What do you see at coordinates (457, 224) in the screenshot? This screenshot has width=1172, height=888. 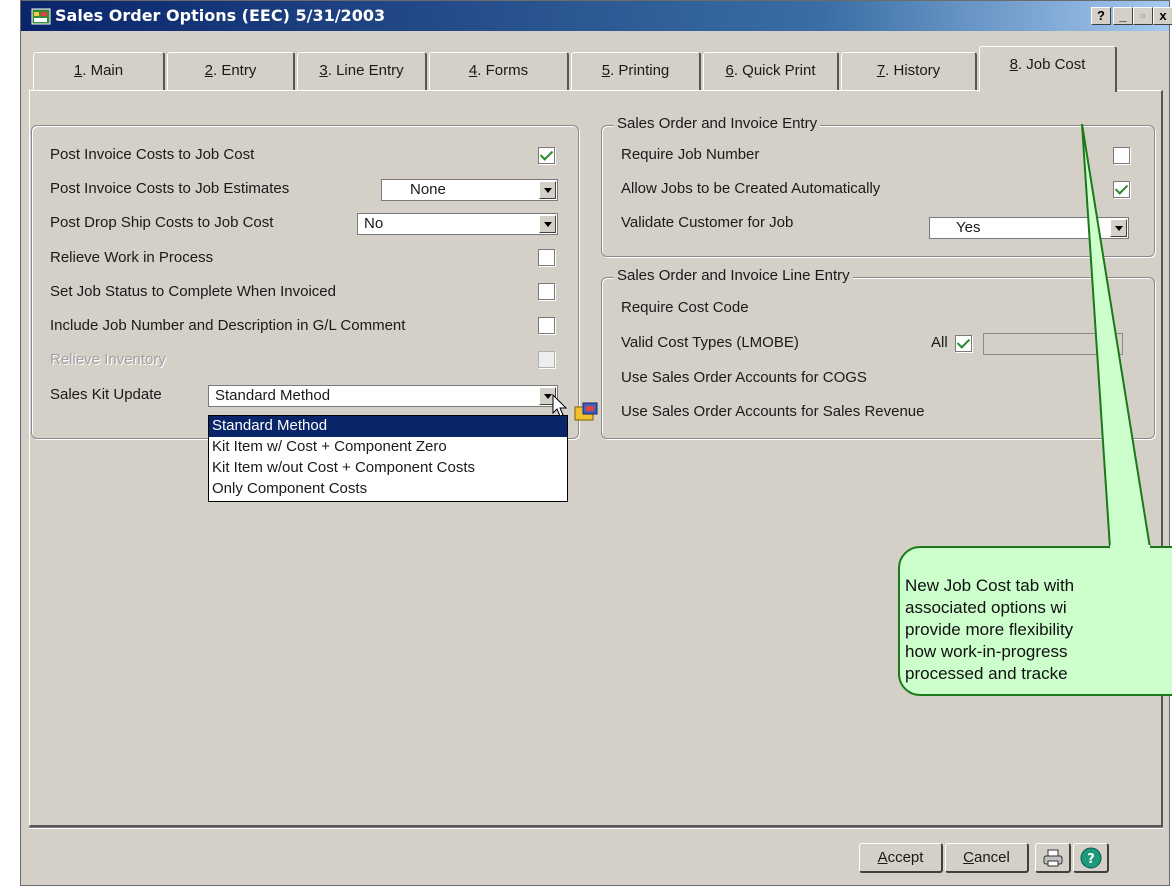 I see `post-drop-ship-select: No` at bounding box center [457, 224].